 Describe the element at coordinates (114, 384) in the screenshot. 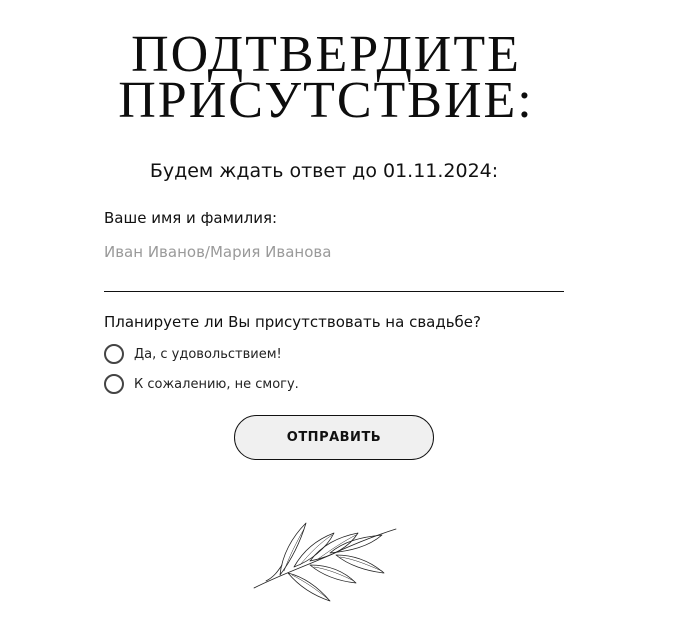

I see `radio-button-no` at that location.